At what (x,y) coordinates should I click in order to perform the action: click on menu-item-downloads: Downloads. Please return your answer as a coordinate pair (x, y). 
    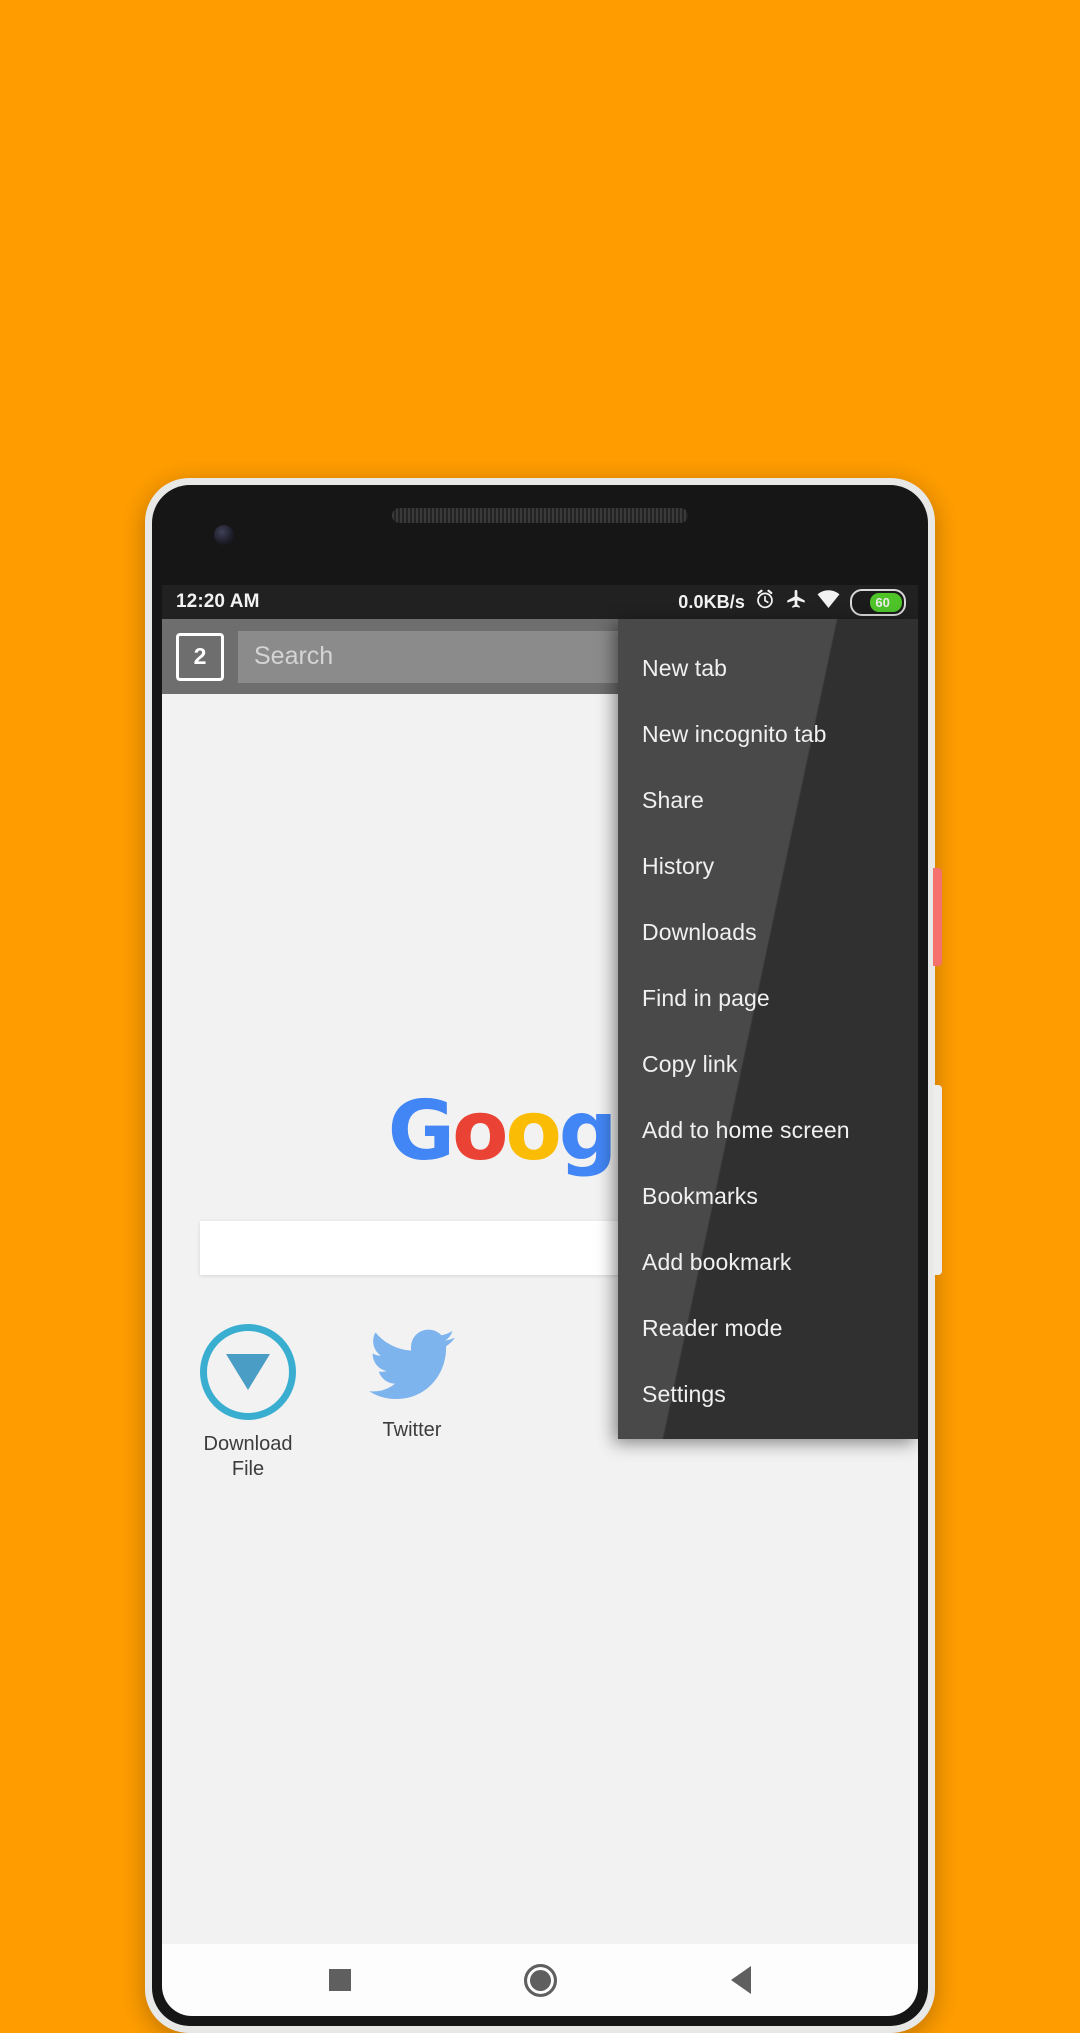
    Looking at the image, I should click on (768, 932).